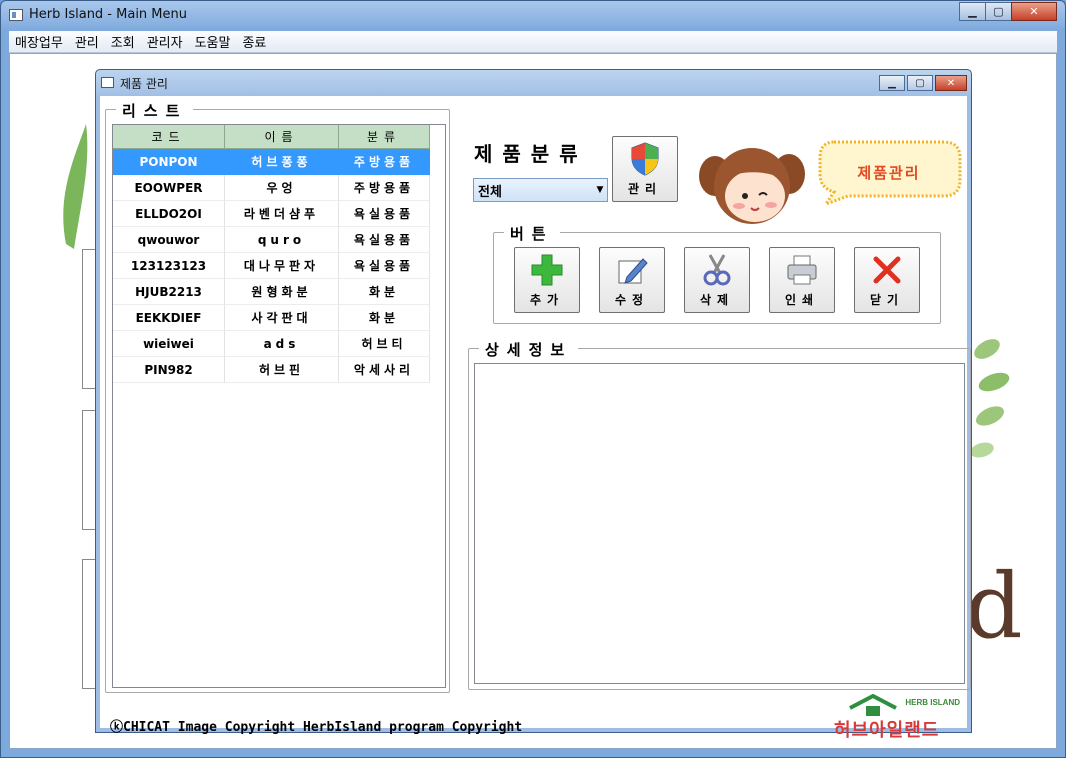 Image resolution: width=1066 pixels, height=758 pixels. Describe the element at coordinates (717, 299) in the screenshot. I see `delete-button-label: 삭제` at that location.